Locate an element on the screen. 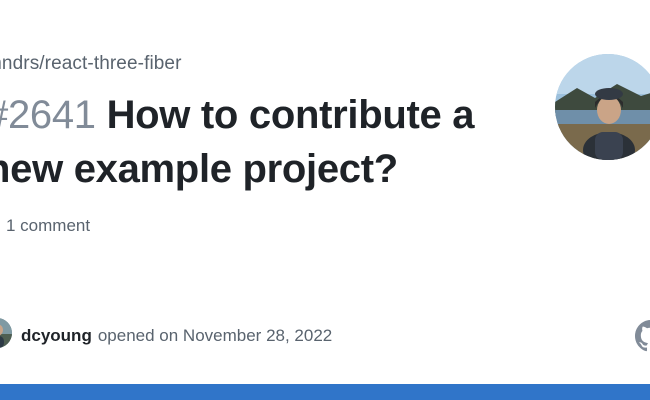 The width and height of the screenshot is (650, 400). author-avatar-image is located at coordinates (6, 333).